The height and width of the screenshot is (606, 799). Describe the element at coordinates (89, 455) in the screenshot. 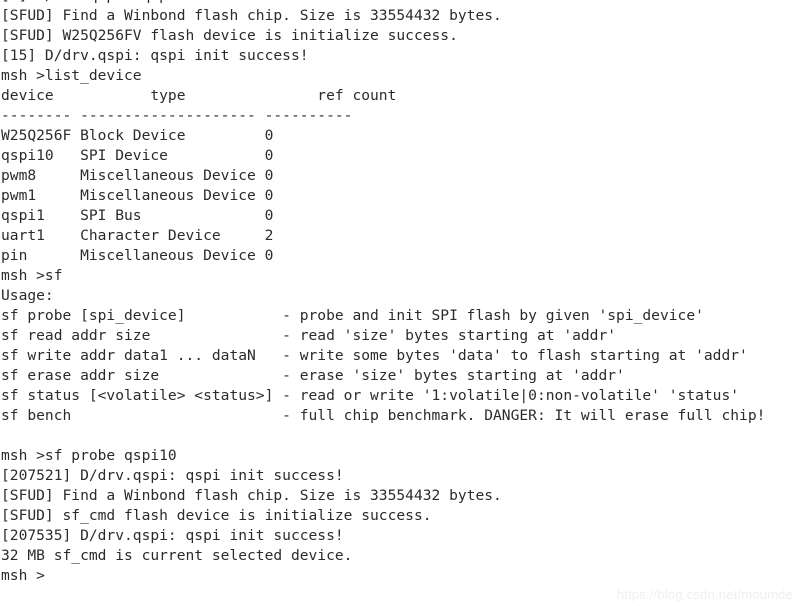

I see `console-prompt-line: msh >sf probe qspi10` at that location.